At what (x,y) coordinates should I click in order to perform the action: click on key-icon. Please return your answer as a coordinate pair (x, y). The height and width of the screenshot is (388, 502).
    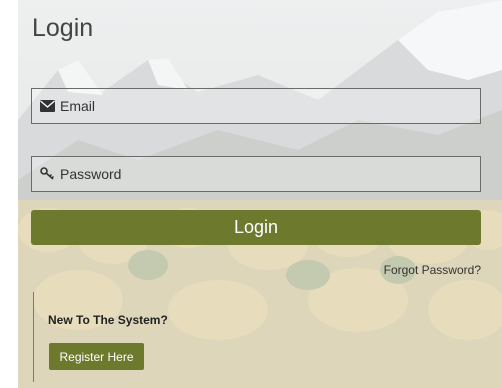
    Looking at the image, I should click on (48, 174).